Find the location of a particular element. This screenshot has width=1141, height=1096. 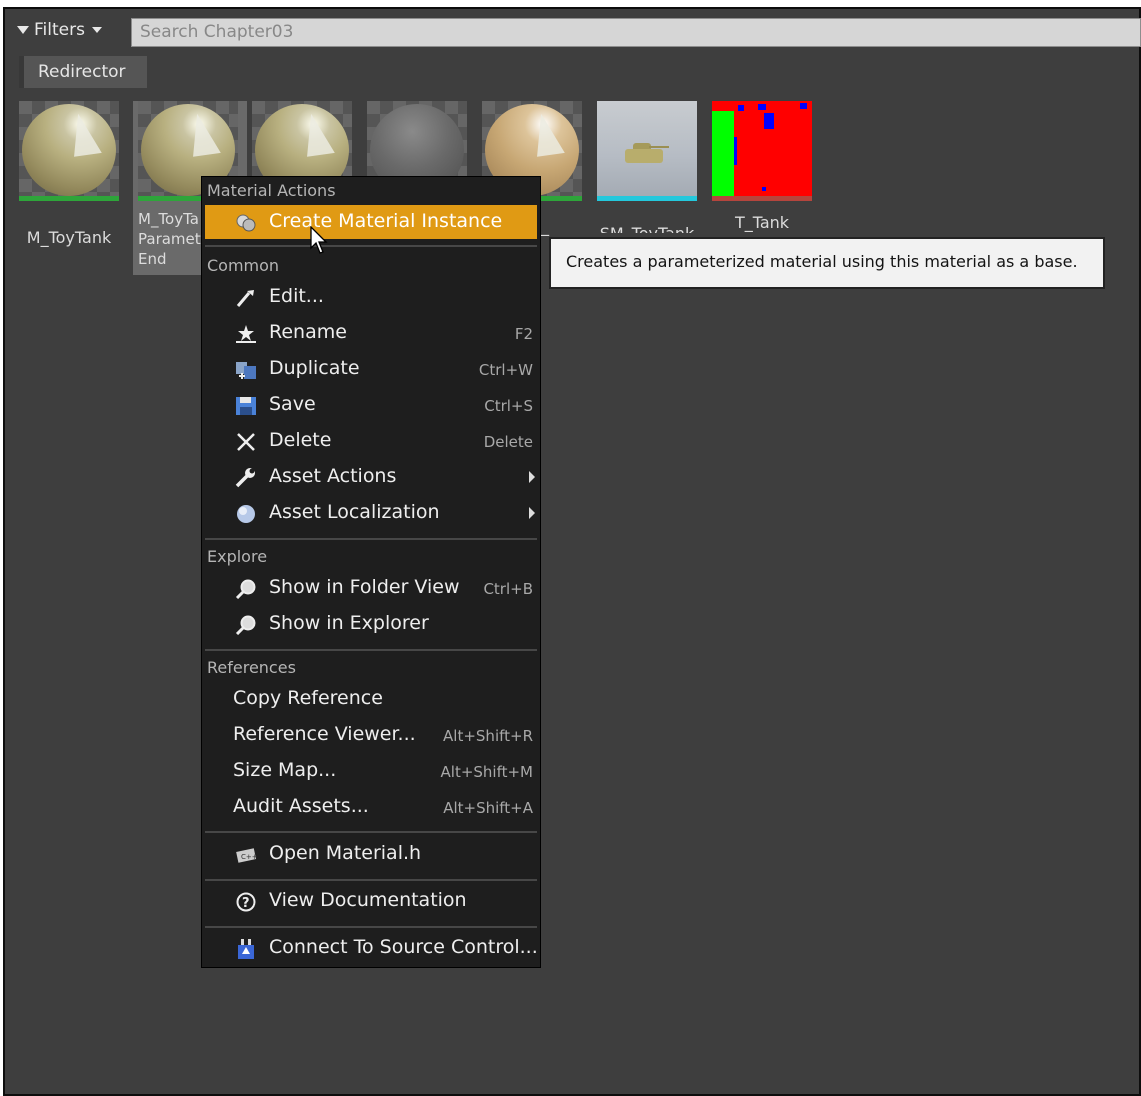

shortcut: Alt+Shift+A is located at coordinates (488, 808).